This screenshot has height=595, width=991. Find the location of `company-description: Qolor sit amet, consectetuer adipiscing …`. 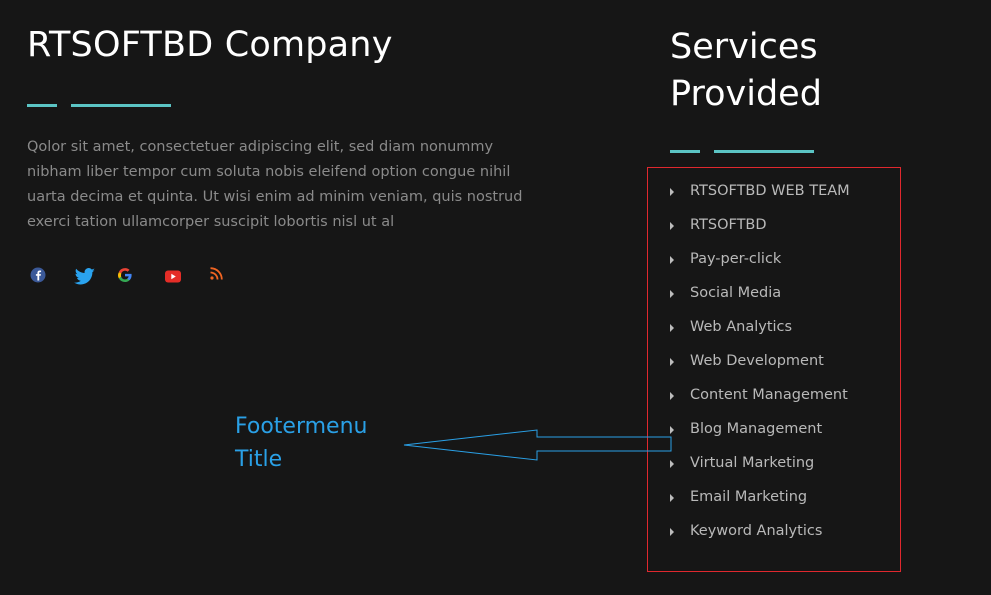

company-description: Qolor sit amet, consectetuer adipiscing … is located at coordinates (275, 184).